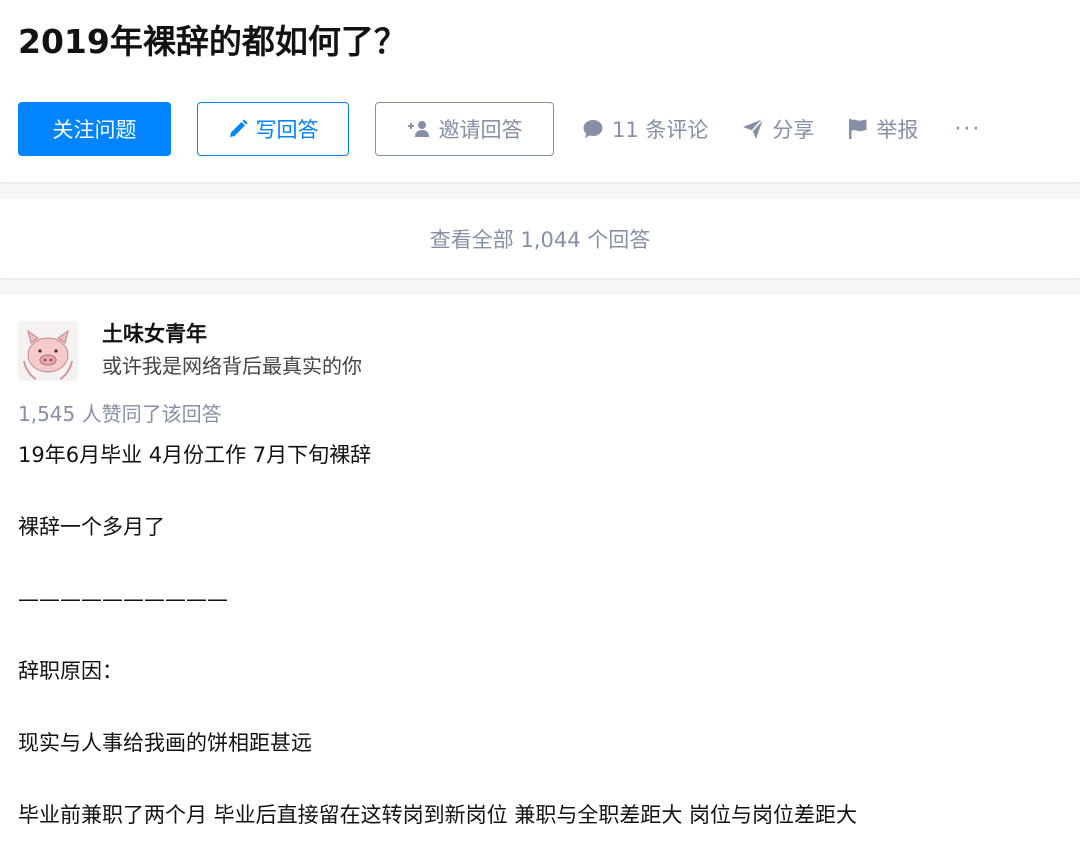  I want to click on avatar, so click(48, 351).